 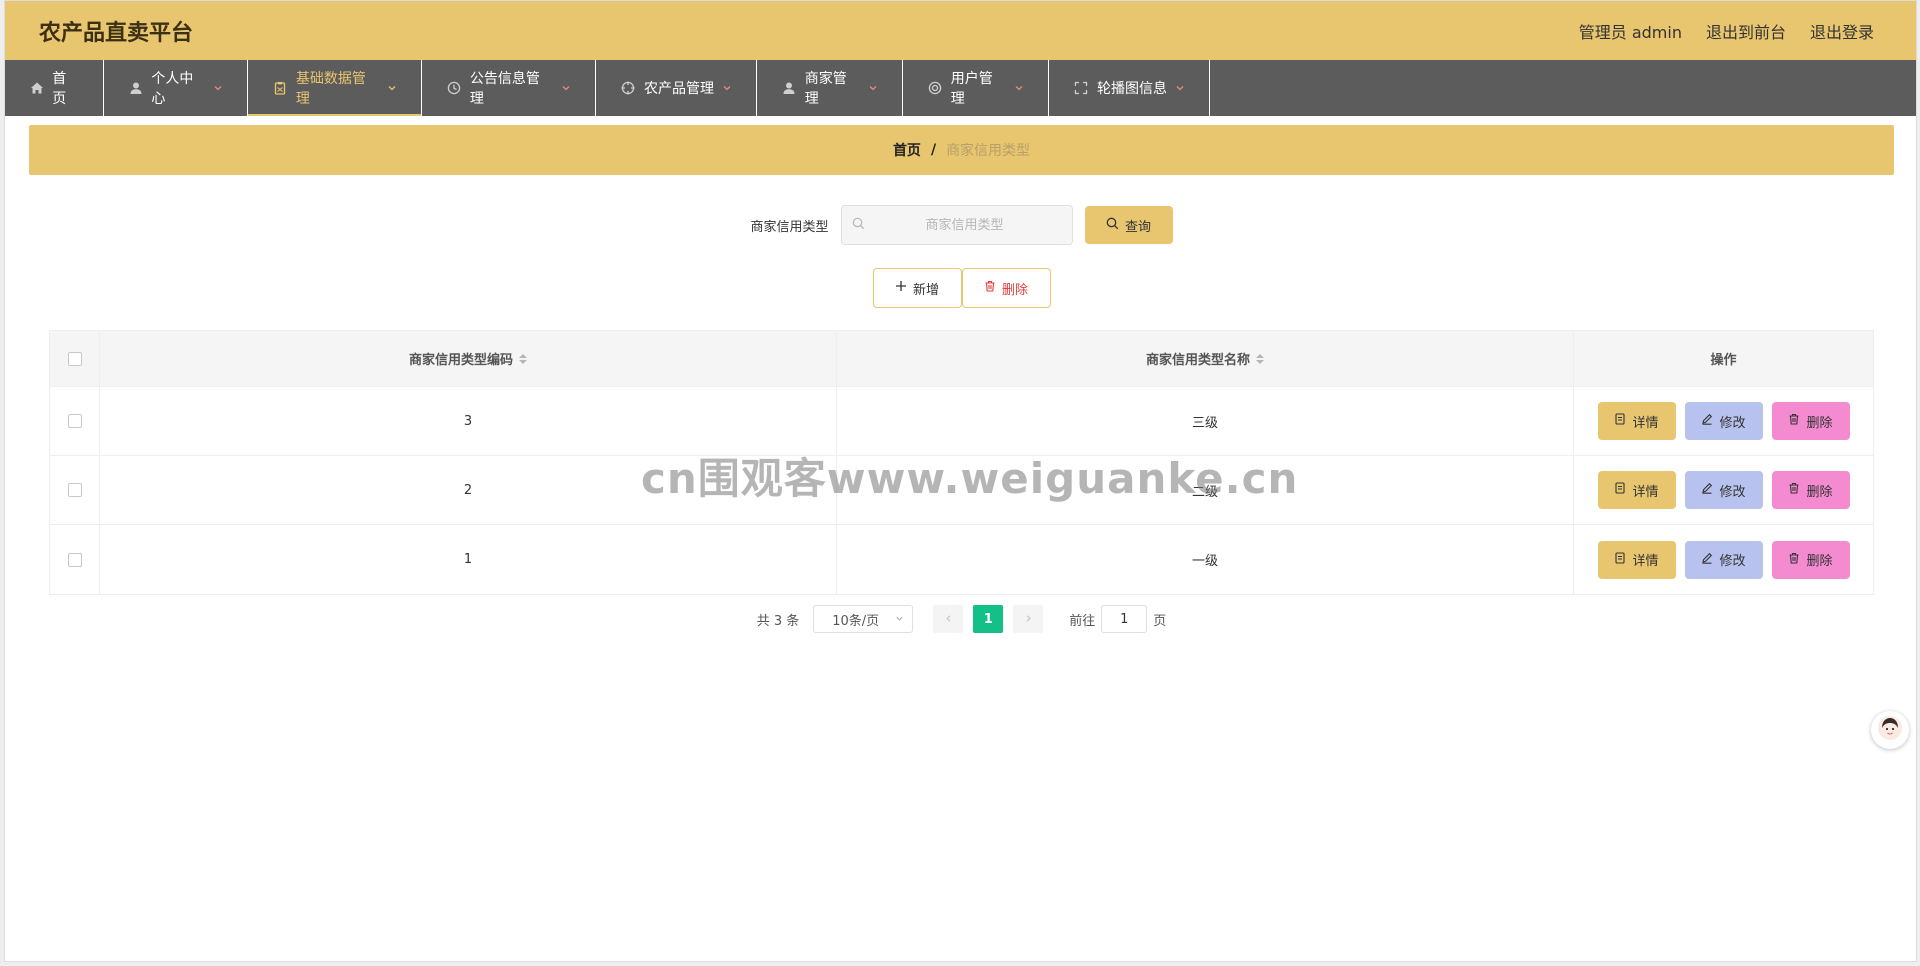 I want to click on search-input, so click(x=964, y=225).